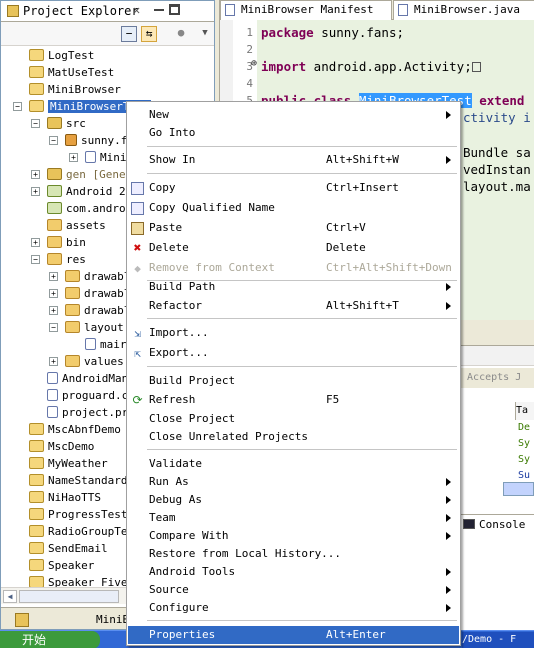  What do you see at coordinates (293, 115) in the screenshot?
I see `menu-item-new: New` at bounding box center [293, 115].